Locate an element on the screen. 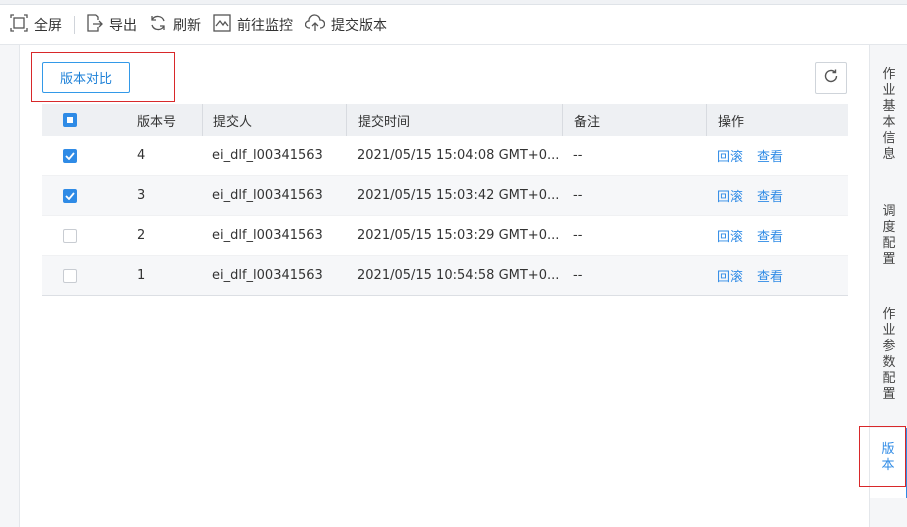  toolbar-divider is located at coordinates (74, 24).